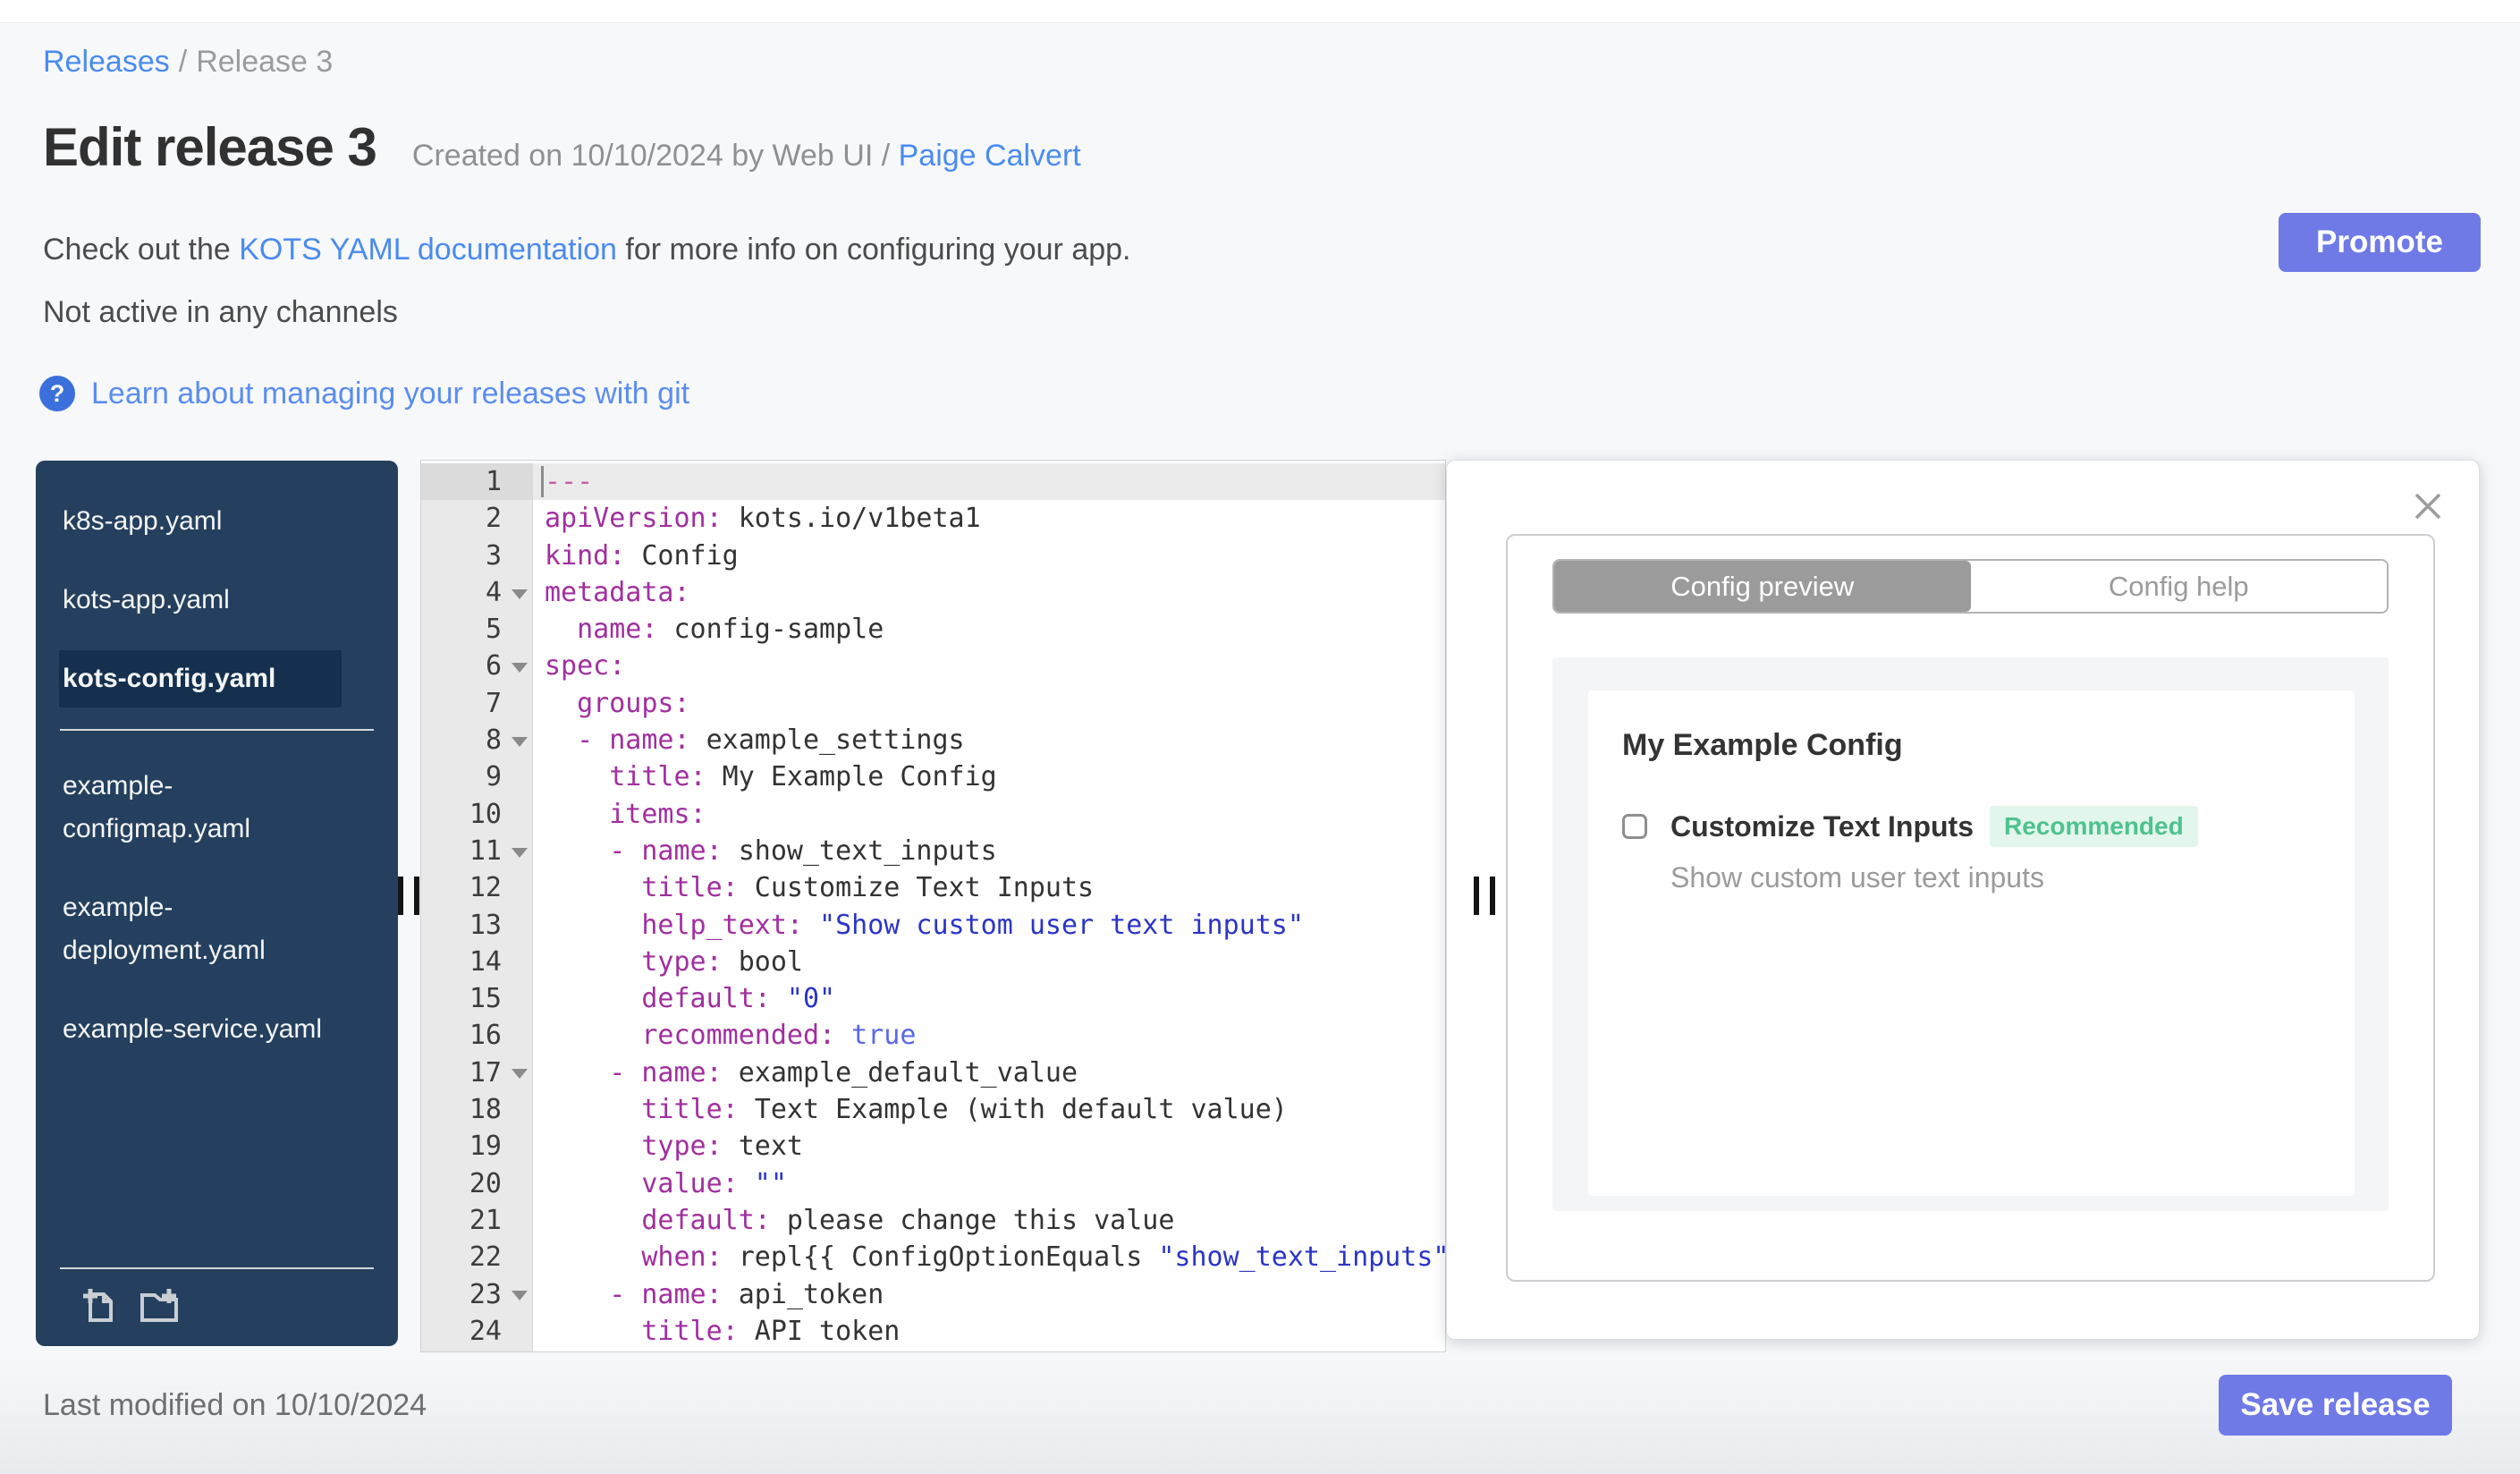  I want to click on file-item-k8s-app.yaml: k8s-app.yaml, so click(200, 521).